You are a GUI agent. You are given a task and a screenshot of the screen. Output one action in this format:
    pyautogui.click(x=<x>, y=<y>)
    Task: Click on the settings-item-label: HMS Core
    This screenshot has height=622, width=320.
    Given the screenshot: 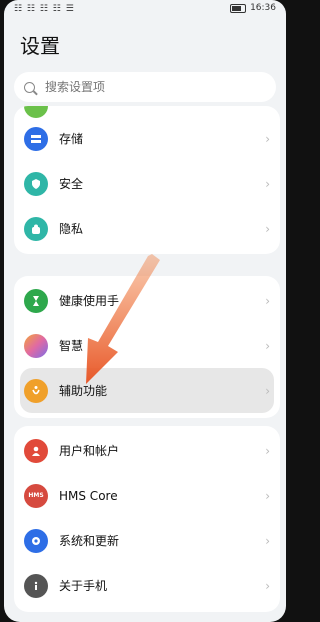 What is the action you would take?
    pyautogui.click(x=88, y=495)
    